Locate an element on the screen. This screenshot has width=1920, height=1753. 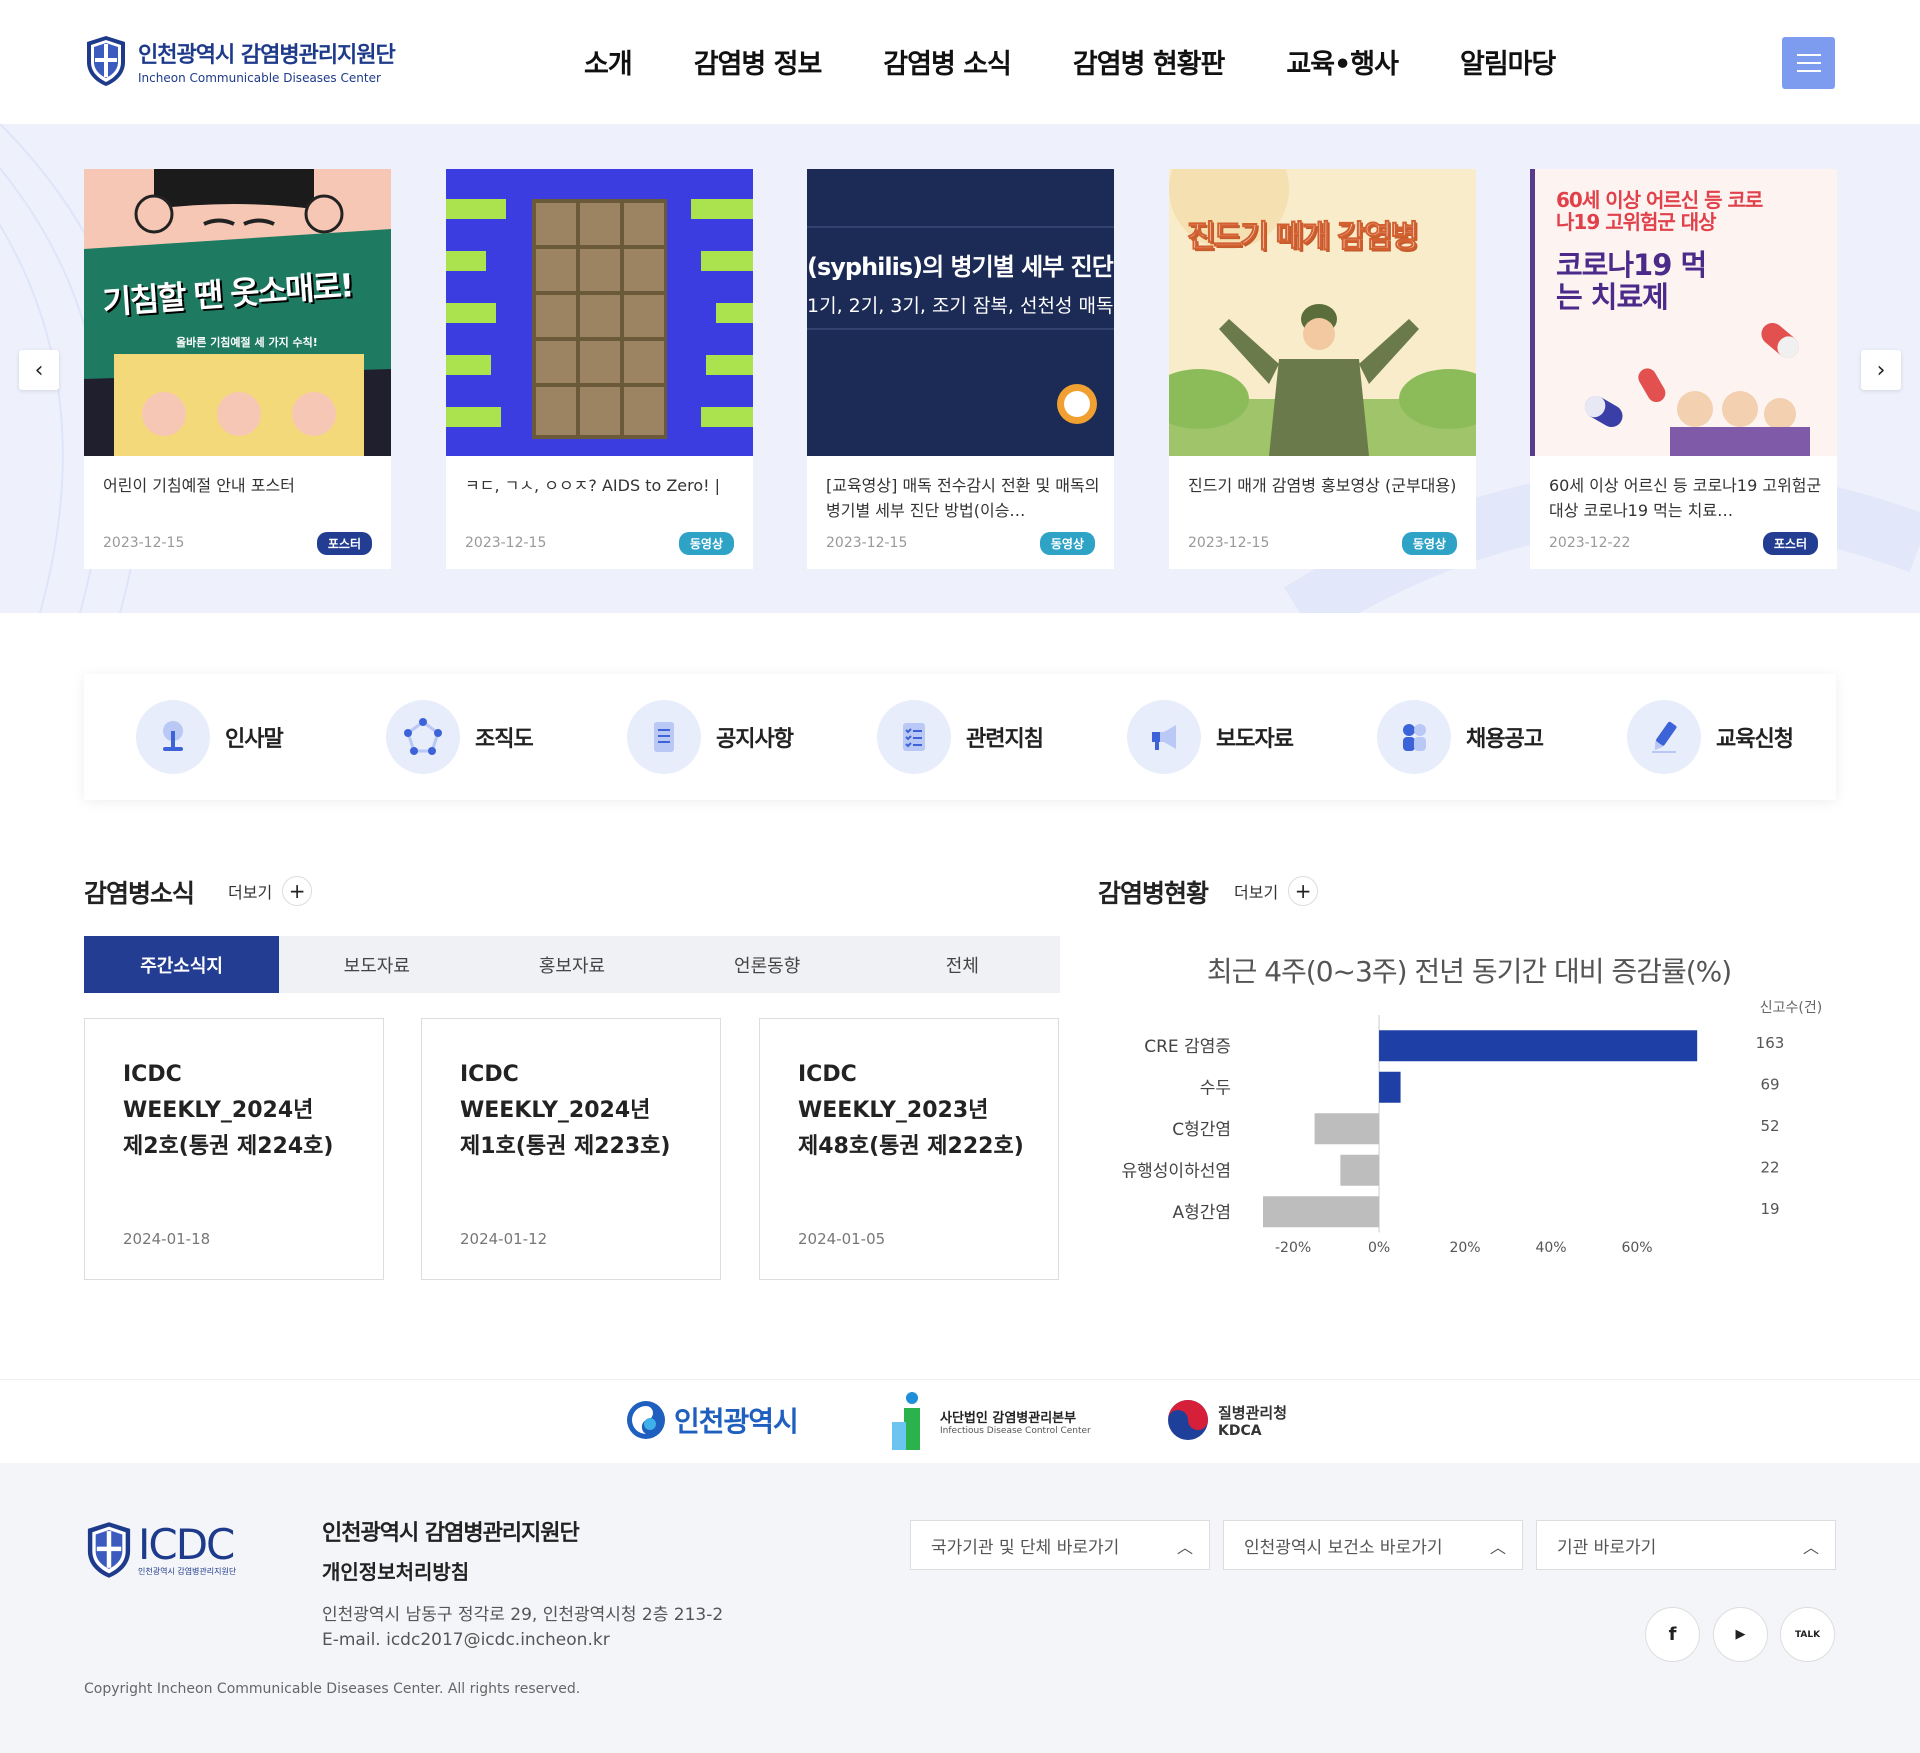
main-nav: 소개 감염병 정보 감염병 소식 감염병 현황판 교육•행사 알림마당 is located at coordinates (1070, 61).